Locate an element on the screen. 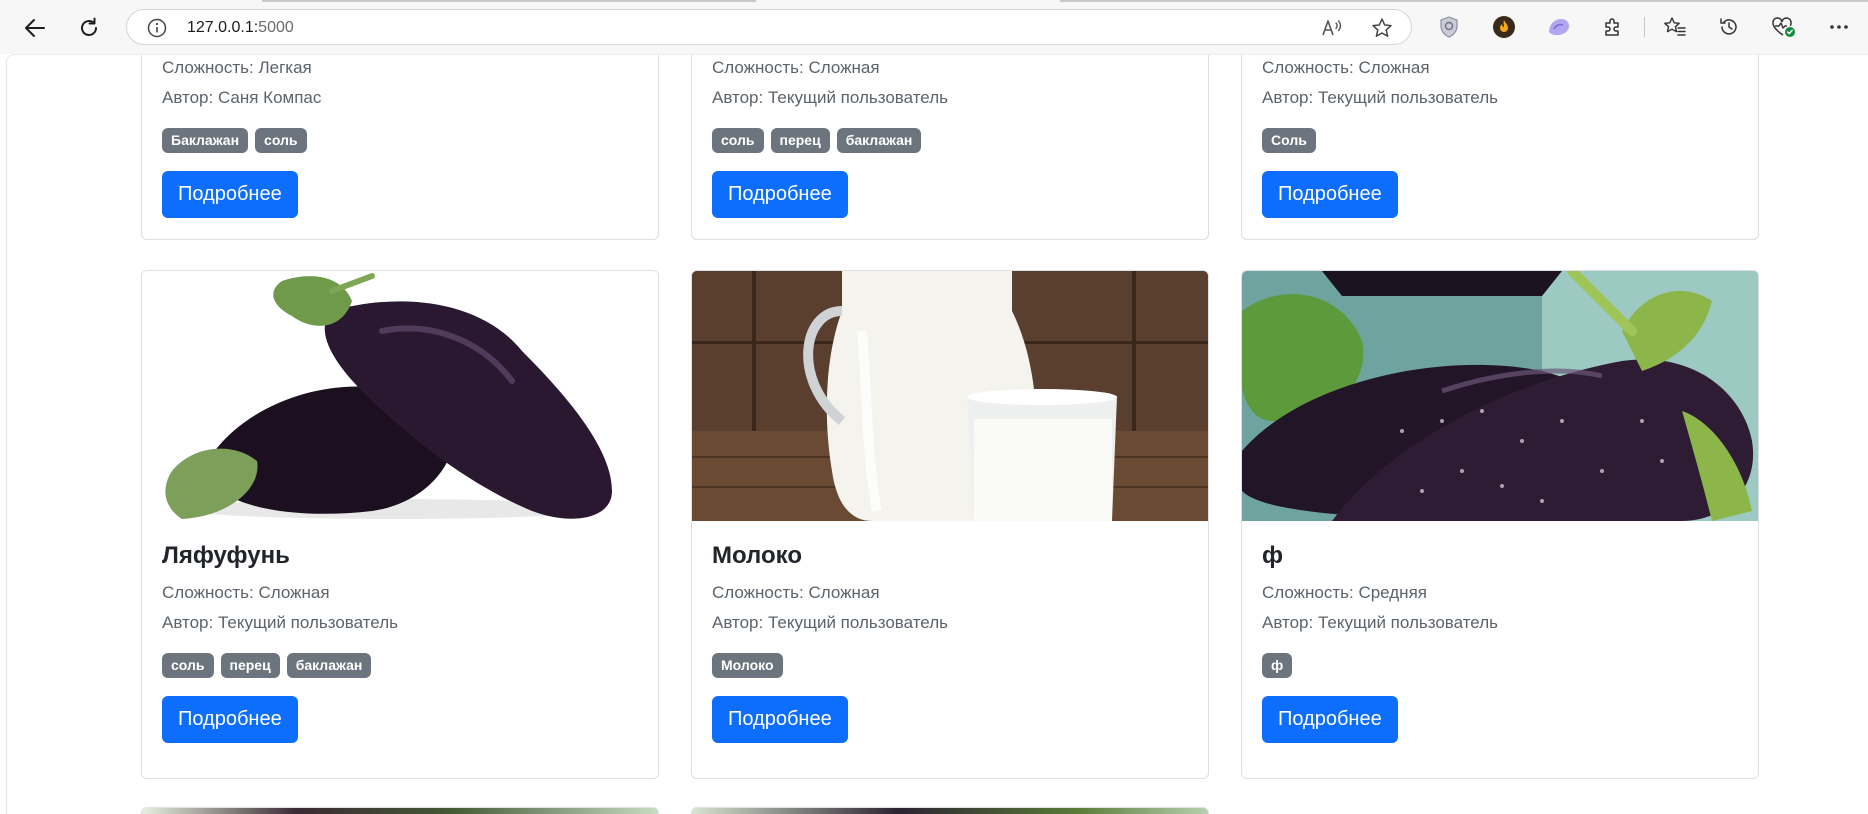 This screenshot has width=1868, height=814. tag-list: Молоко is located at coordinates (747, 665).